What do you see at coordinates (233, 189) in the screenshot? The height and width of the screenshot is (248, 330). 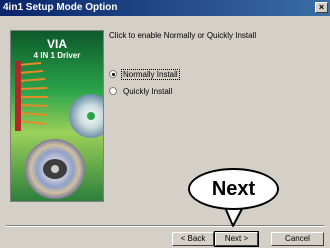 I see `next-callout: Next` at bounding box center [233, 189].